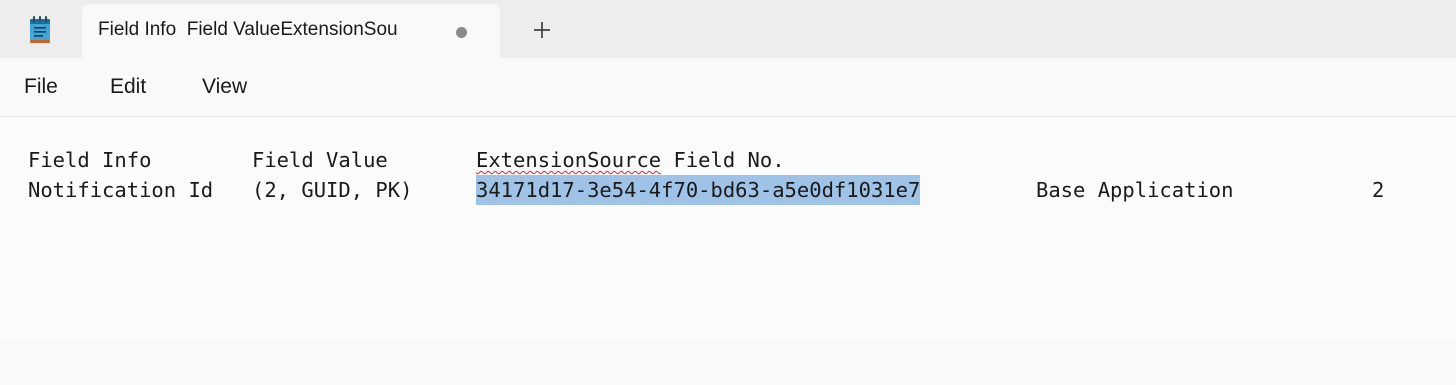  I want to click on header-field-no: Field No., so click(723, 160).